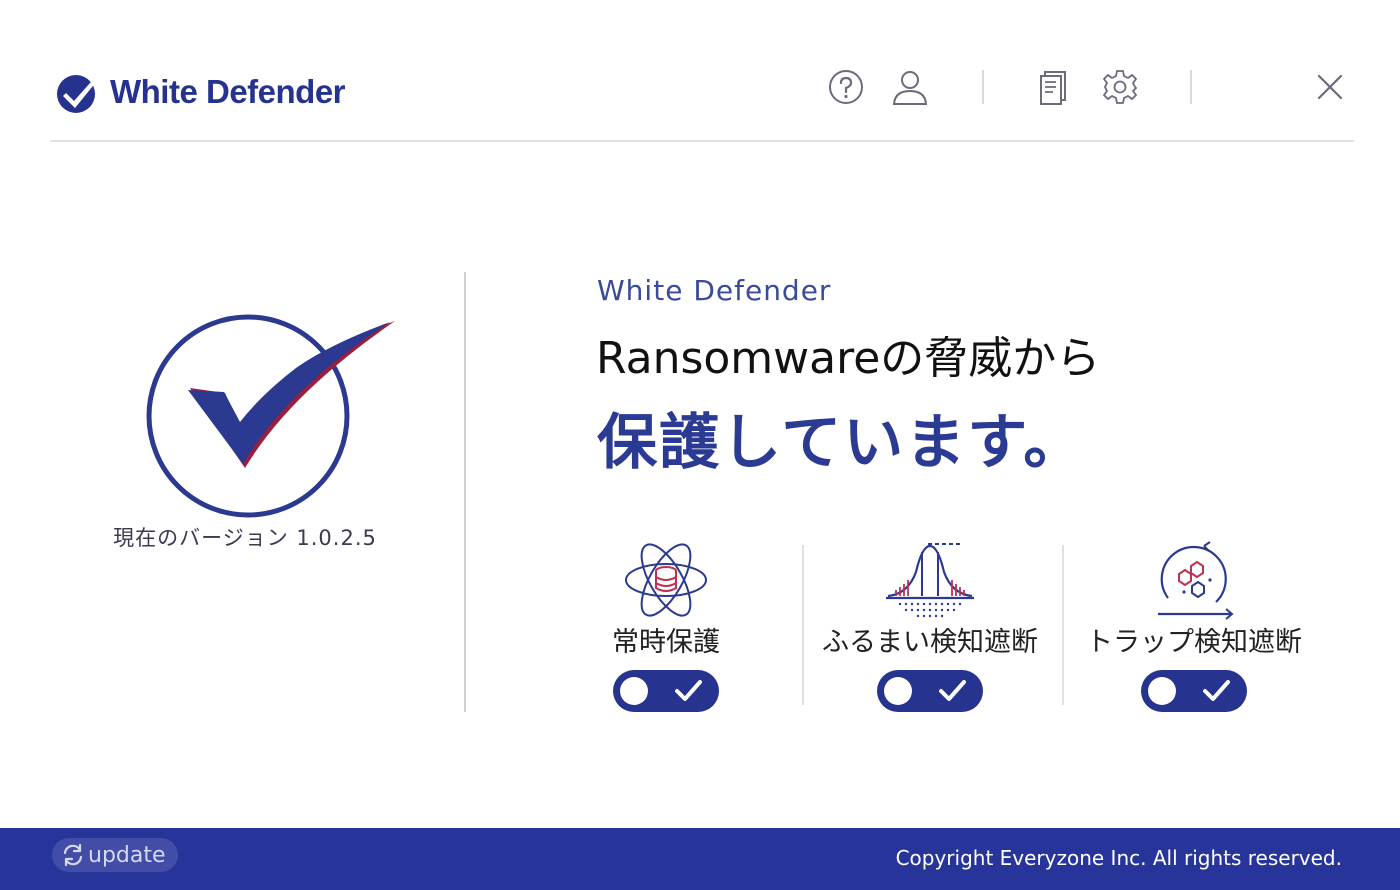  I want to click on brand: White Defender, so click(200, 92).